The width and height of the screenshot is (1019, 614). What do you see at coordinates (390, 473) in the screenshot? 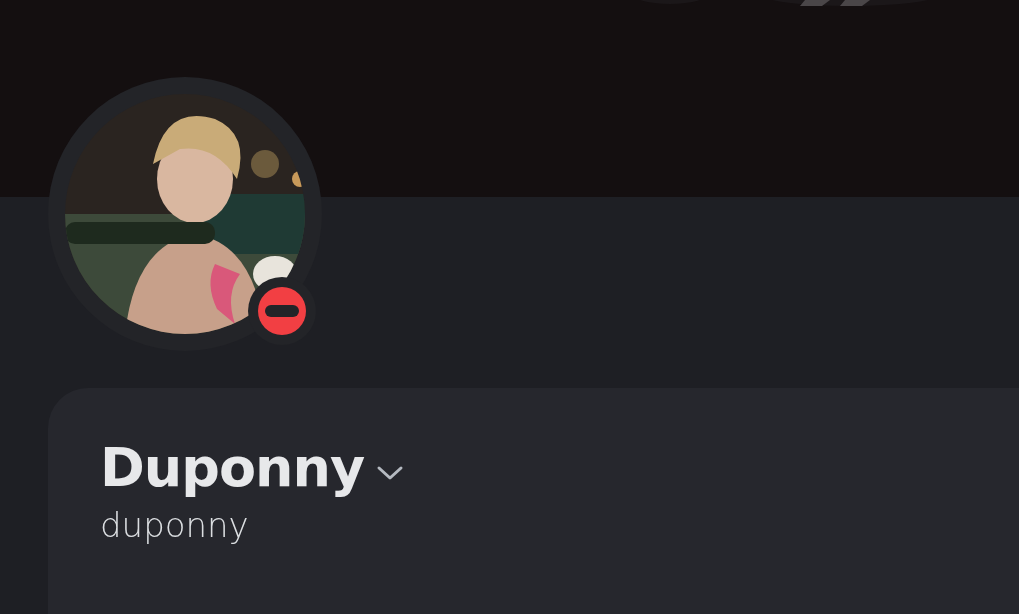
I see `chevron-down-icon` at bounding box center [390, 473].